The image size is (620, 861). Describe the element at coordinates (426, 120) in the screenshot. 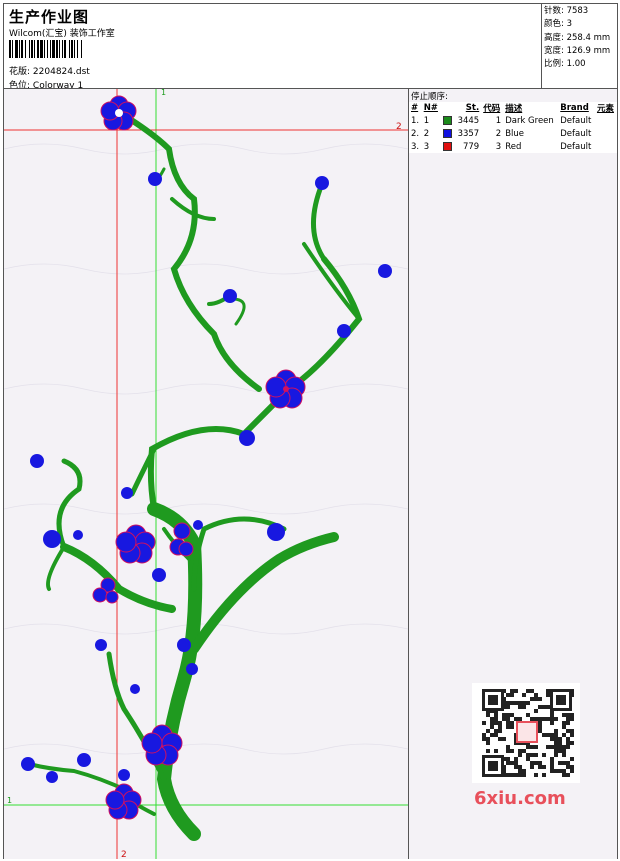

I see `needle-cell: 1` at that location.